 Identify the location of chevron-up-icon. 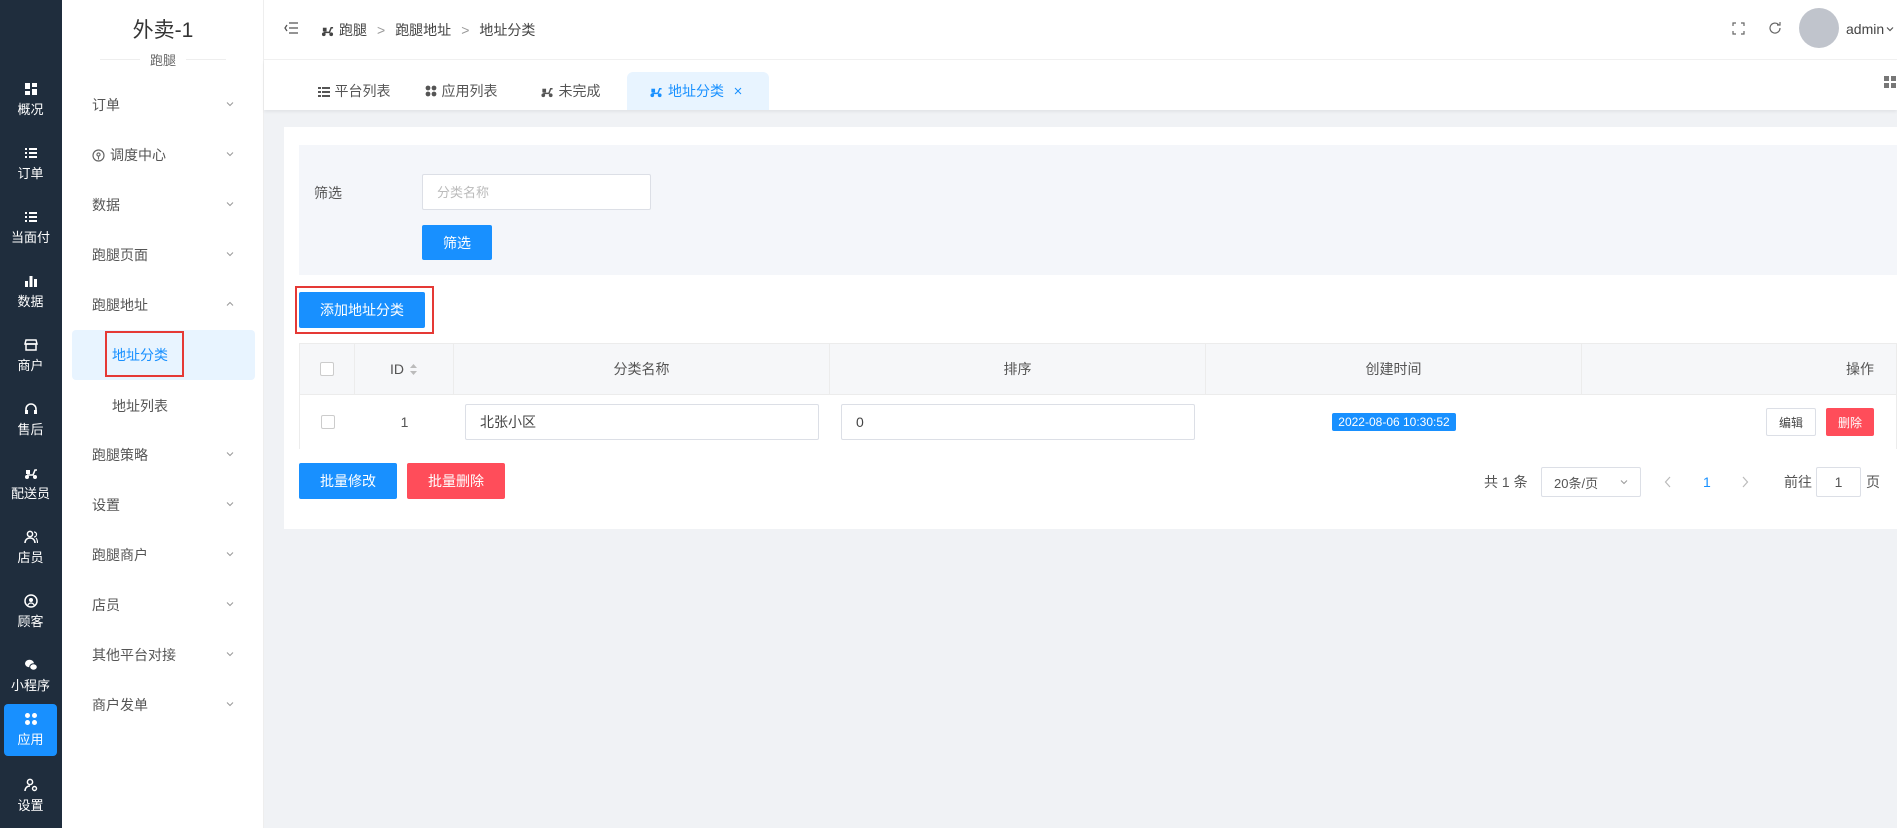
(230, 303).